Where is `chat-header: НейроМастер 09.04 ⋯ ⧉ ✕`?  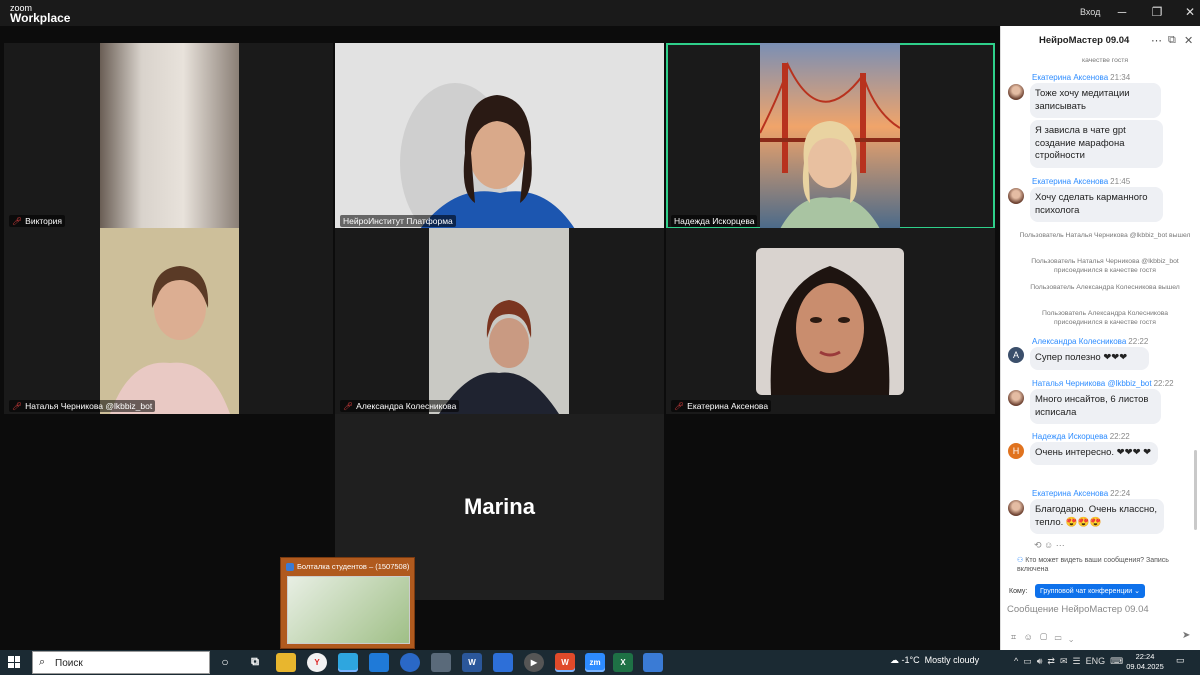
chat-header: НейроМастер 09.04 ⋯ ⧉ ✕ is located at coordinates (1100, 41).